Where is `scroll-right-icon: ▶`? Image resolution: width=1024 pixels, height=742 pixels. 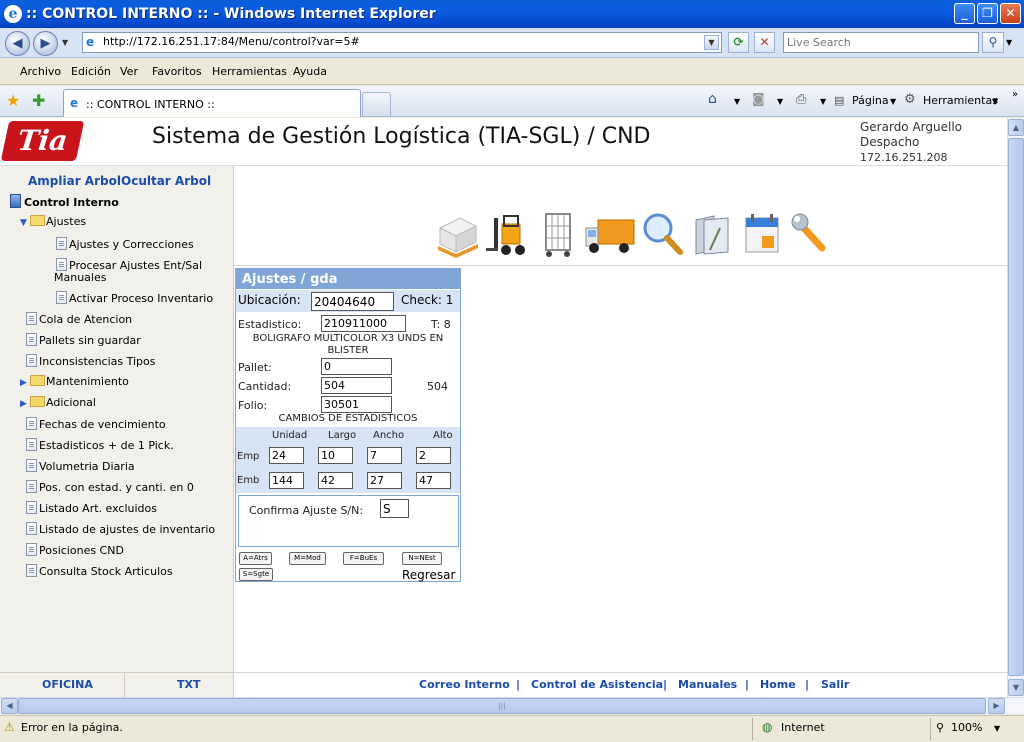
scroll-right-icon: ▶ is located at coordinates (996, 706).